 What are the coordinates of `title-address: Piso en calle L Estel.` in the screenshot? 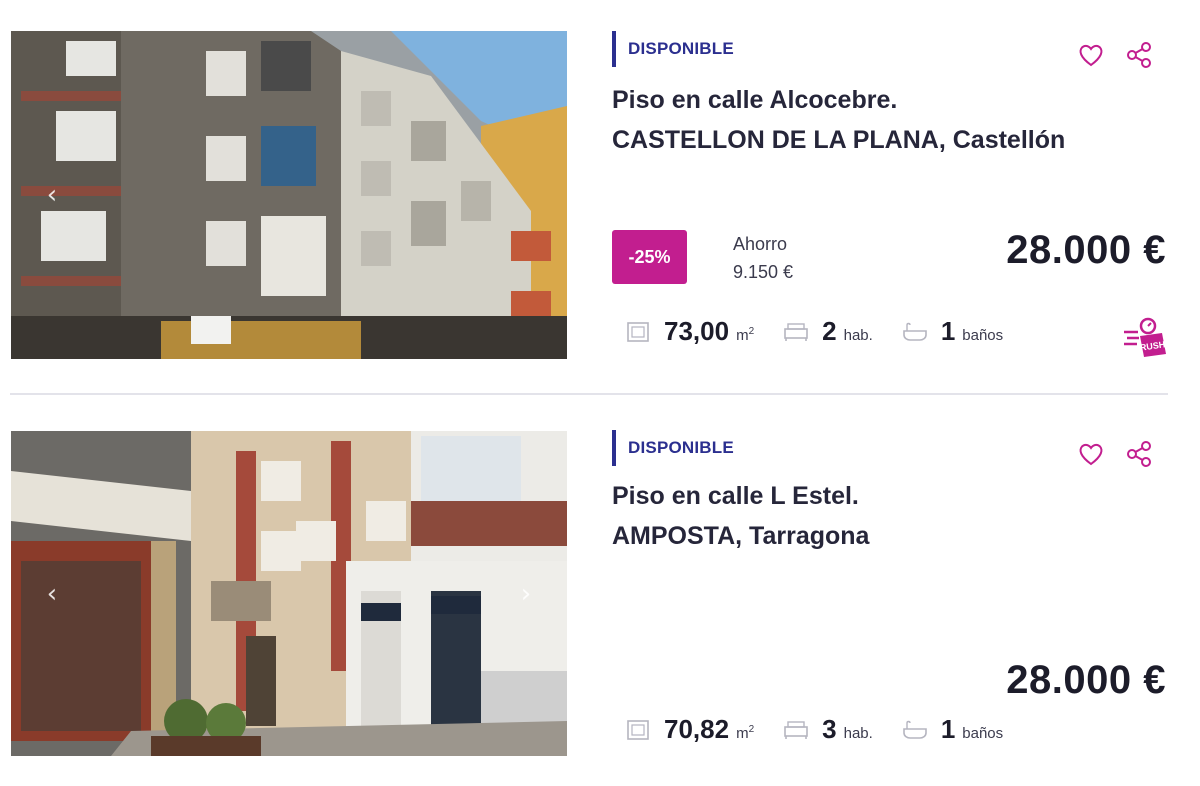 It's located at (735, 496).